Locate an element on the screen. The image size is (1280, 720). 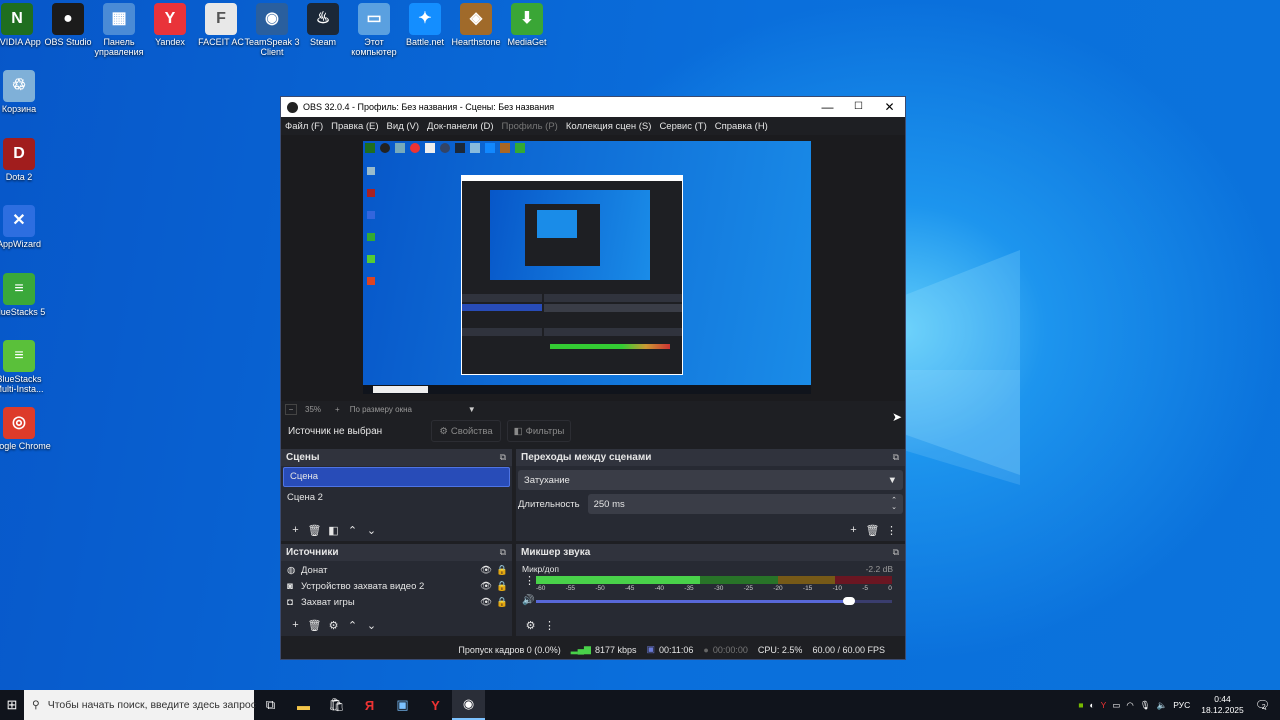
properties-button: ⚙ Свойства is located at coordinates (466, 431).